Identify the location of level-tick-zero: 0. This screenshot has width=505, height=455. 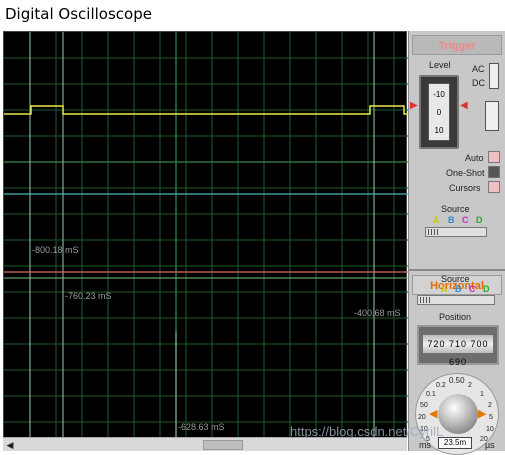
(439, 112).